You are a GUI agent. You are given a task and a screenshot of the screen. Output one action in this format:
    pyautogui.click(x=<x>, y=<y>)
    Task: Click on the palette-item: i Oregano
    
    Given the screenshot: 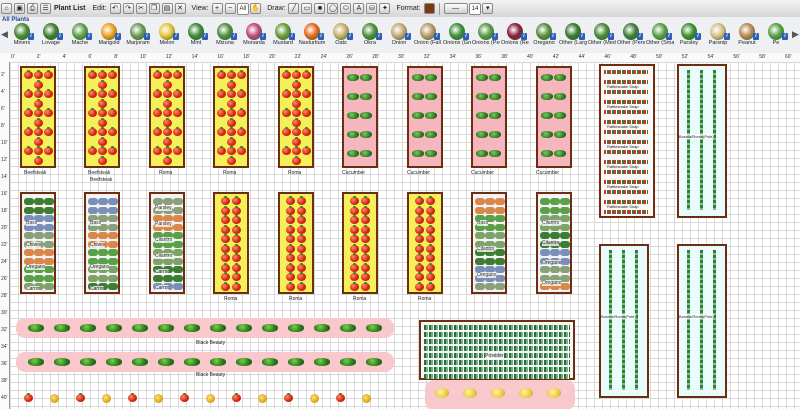 What is the action you would take?
    pyautogui.click(x=544, y=38)
    